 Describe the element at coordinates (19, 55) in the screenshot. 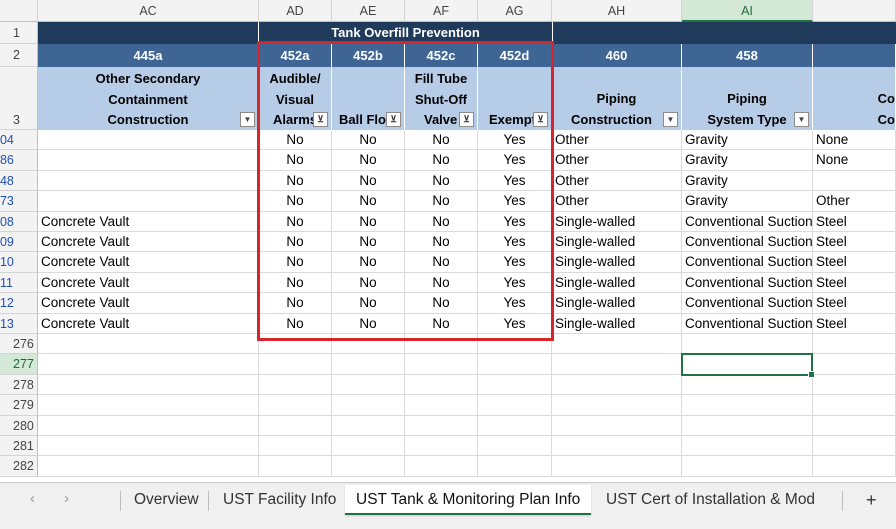

I see `row-header-2: 2` at that location.